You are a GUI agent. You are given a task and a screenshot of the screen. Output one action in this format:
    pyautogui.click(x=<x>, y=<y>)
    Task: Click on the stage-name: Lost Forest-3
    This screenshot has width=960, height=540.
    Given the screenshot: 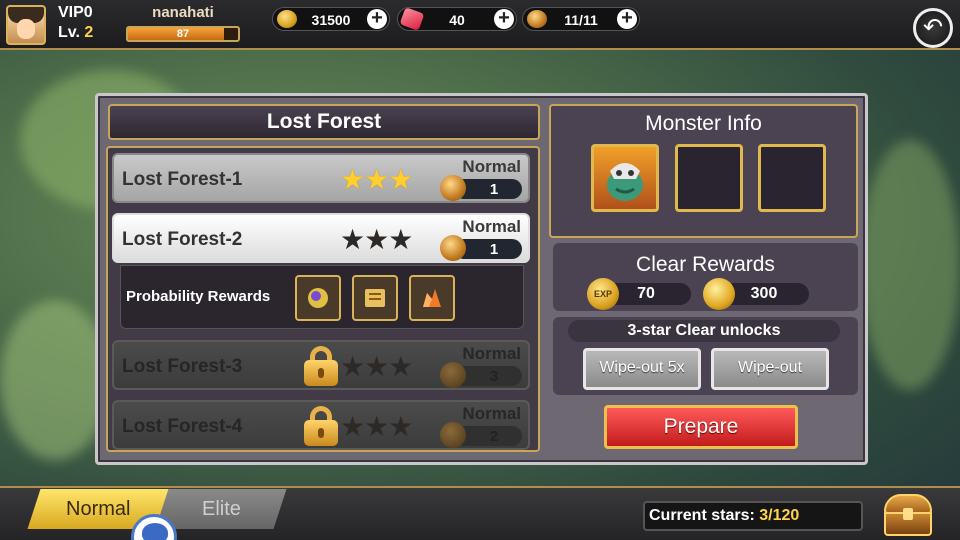 What is the action you would take?
    pyautogui.click(x=182, y=366)
    